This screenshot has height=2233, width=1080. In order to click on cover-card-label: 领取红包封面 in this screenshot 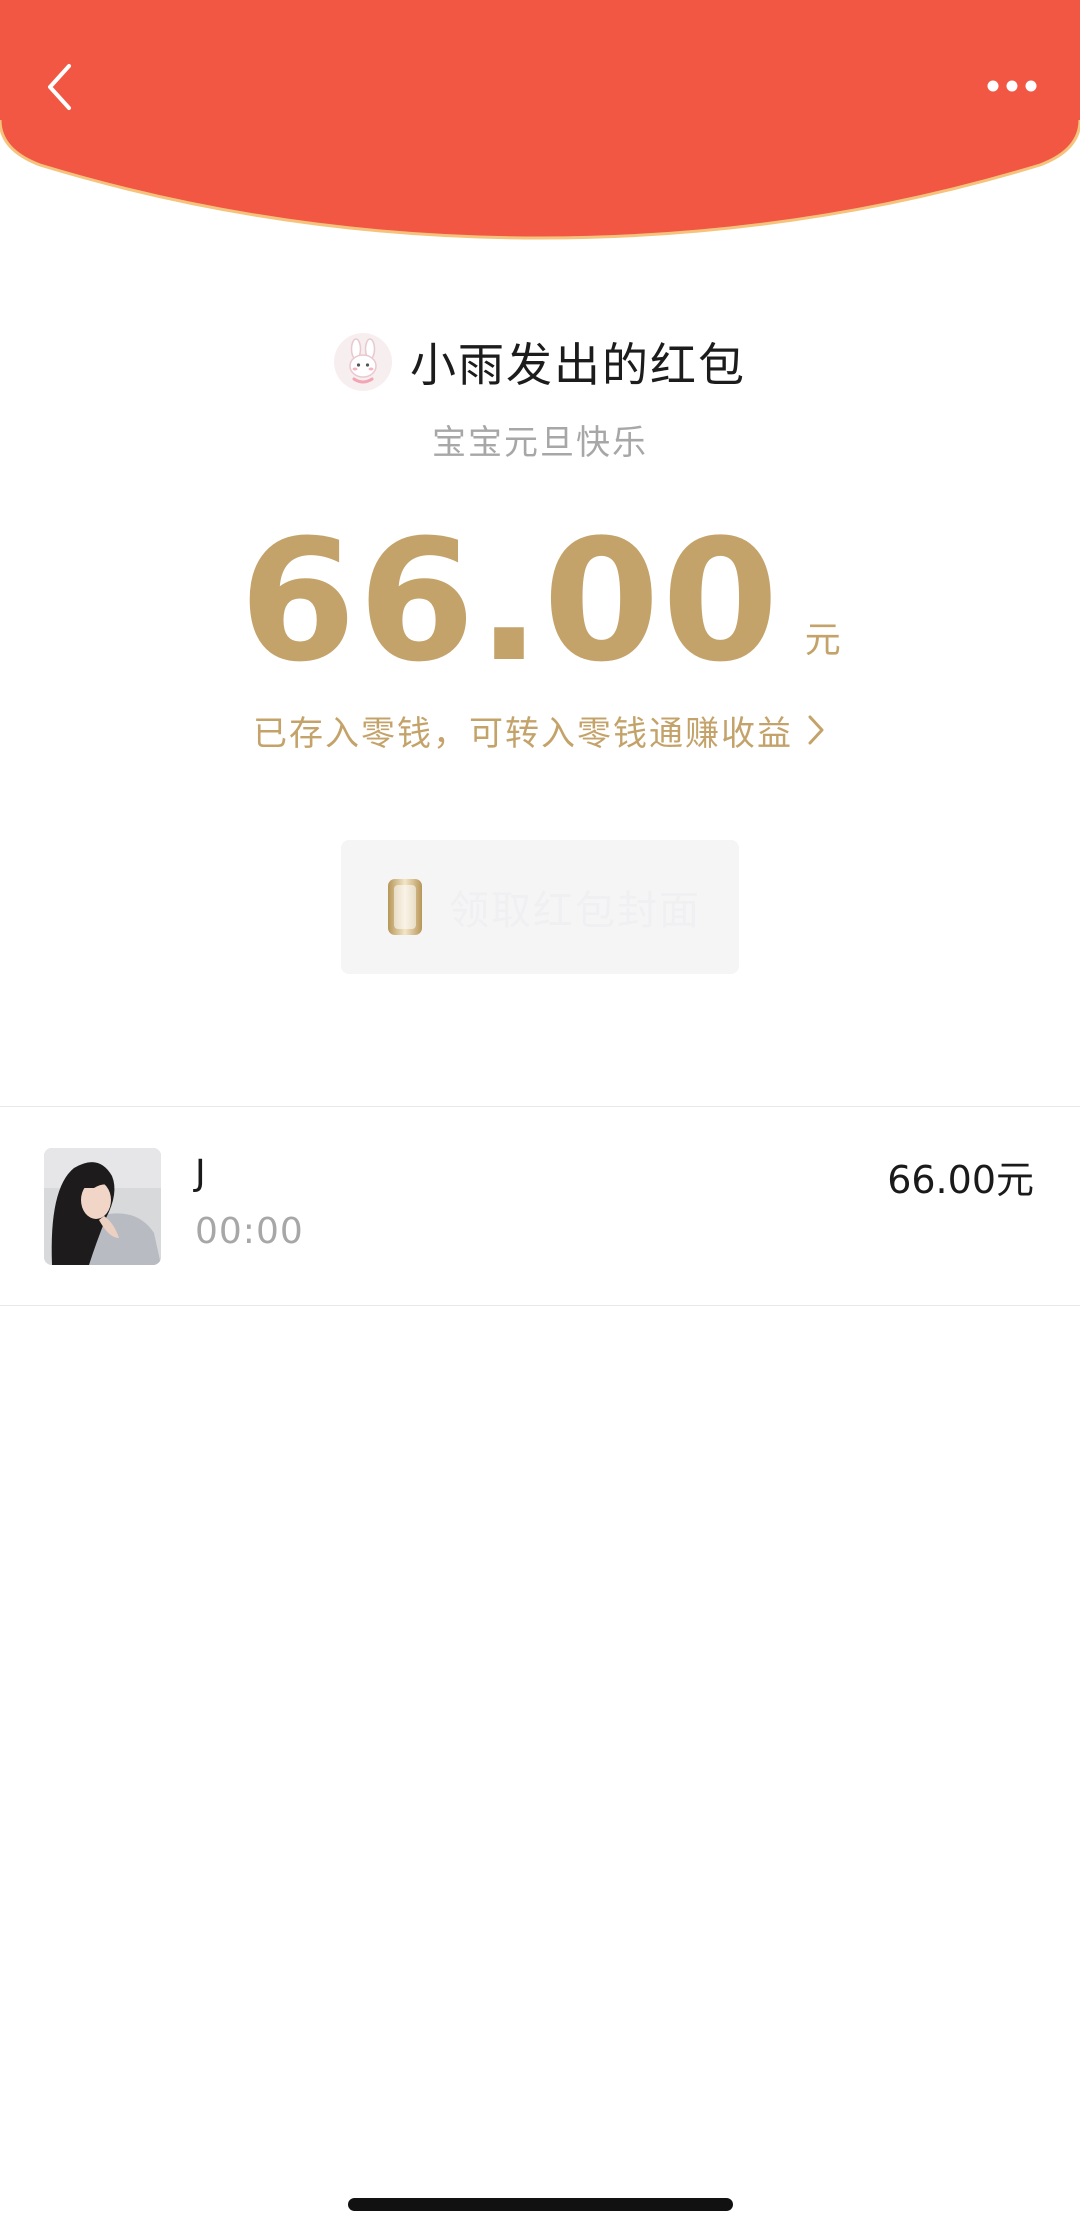, I will do `click(575, 911)`.